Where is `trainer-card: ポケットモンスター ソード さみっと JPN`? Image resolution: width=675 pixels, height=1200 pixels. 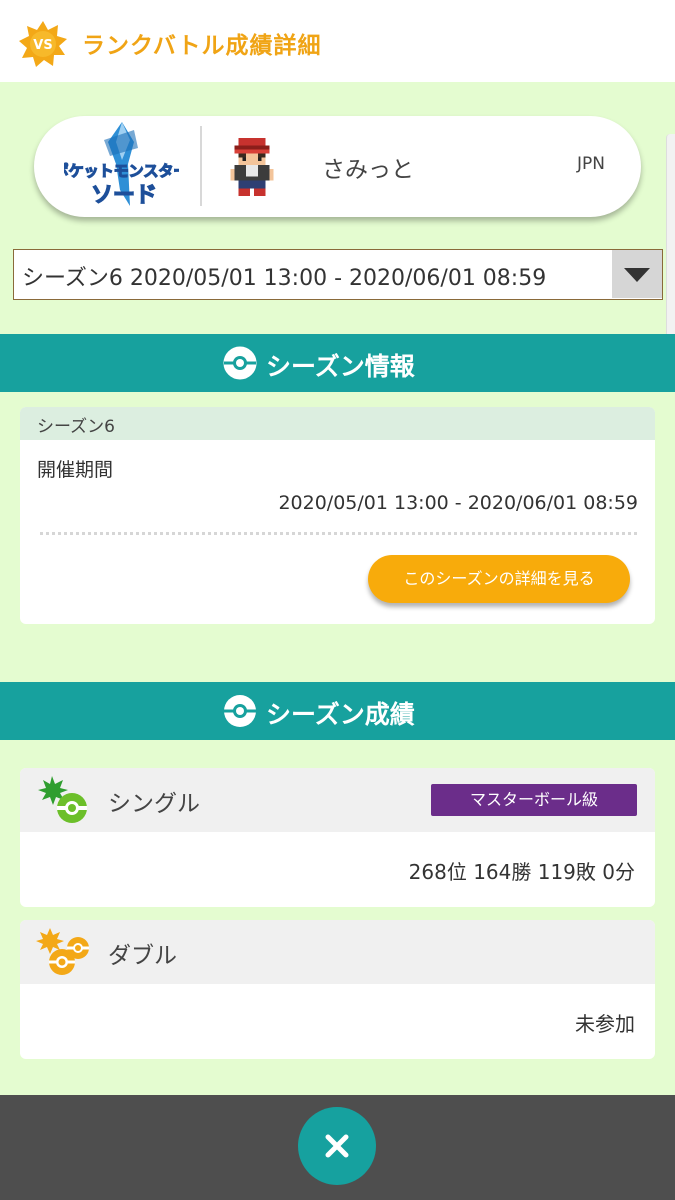
trainer-card: ポケットモンスター ソード さみっと JPN is located at coordinates (337, 166).